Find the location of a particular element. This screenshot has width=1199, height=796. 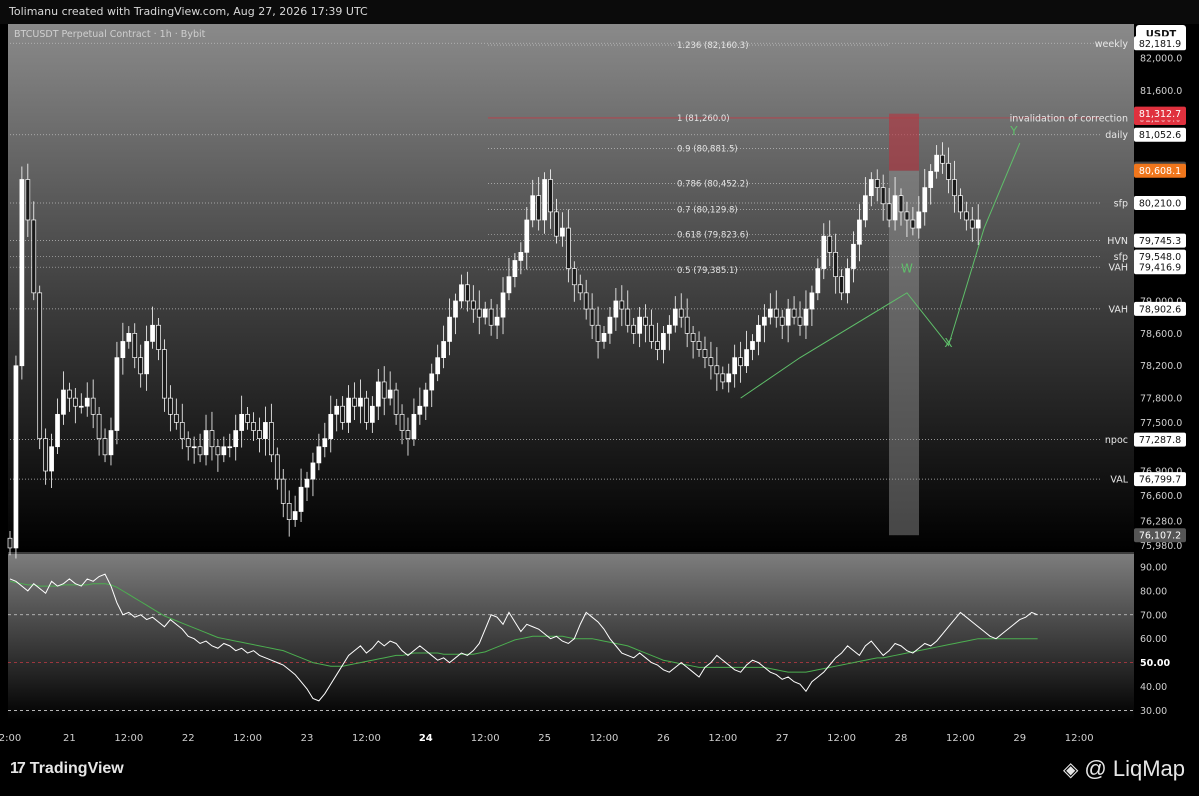

price-level-tag-label: 78,902.6 is located at coordinates (1160, 309).